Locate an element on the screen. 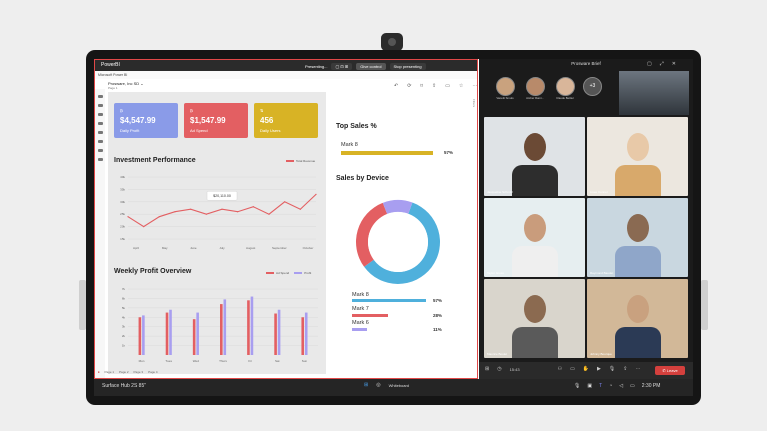 The image size is (767, 431). video-tile: Lisee Conner is located at coordinates (637, 156).